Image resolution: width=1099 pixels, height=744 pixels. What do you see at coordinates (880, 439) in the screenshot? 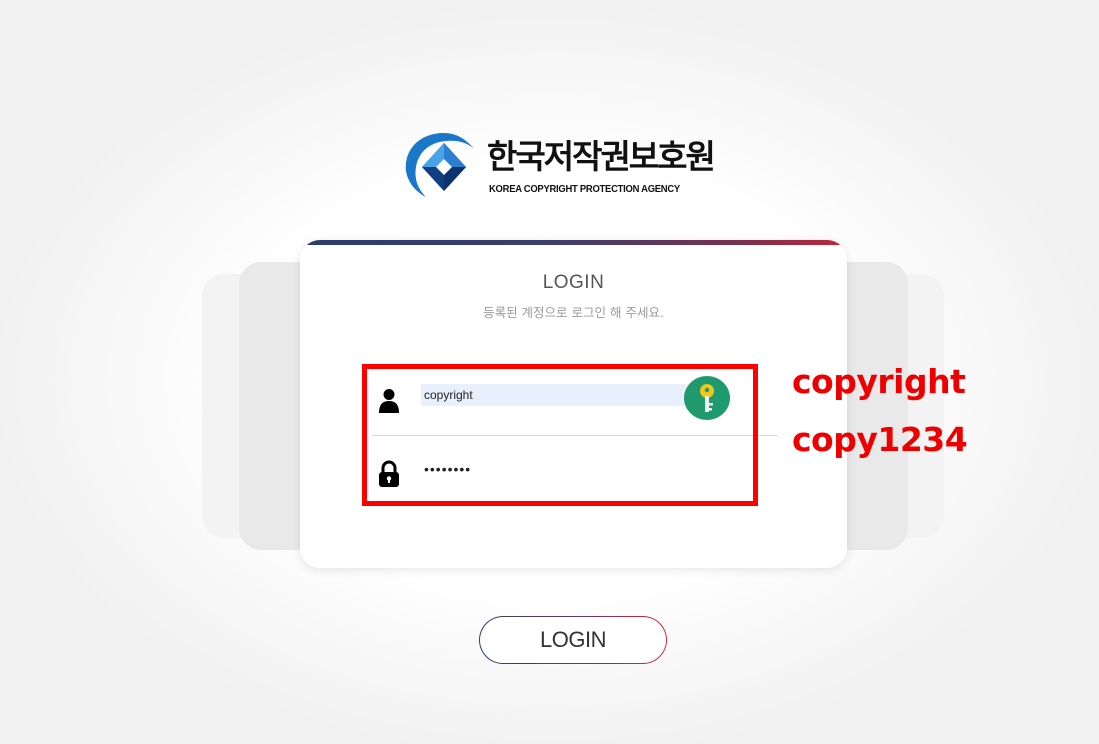
I see `annotation-password: copy1234` at bounding box center [880, 439].